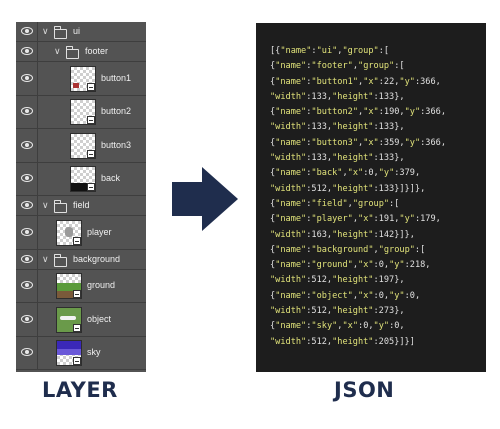 The image size is (500, 429). What do you see at coordinates (111, 178) in the screenshot?
I see `layer-name: back` at bounding box center [111, 178].